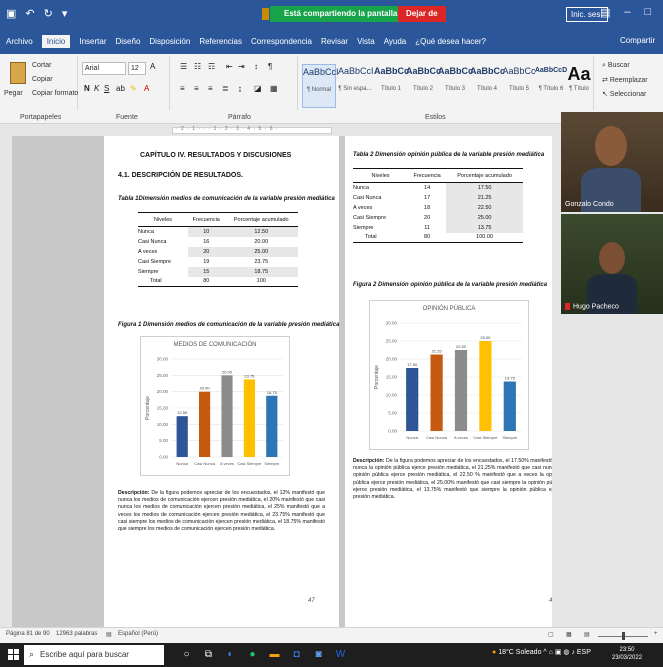 Image resolution: width=663 pixels, height=667 pixels. What do you see at coordinates (94, 655) in the screenshot?
I see `taskbar-search: ⌕ Escribe aquí para buscar` at bounding box center [94, 655].